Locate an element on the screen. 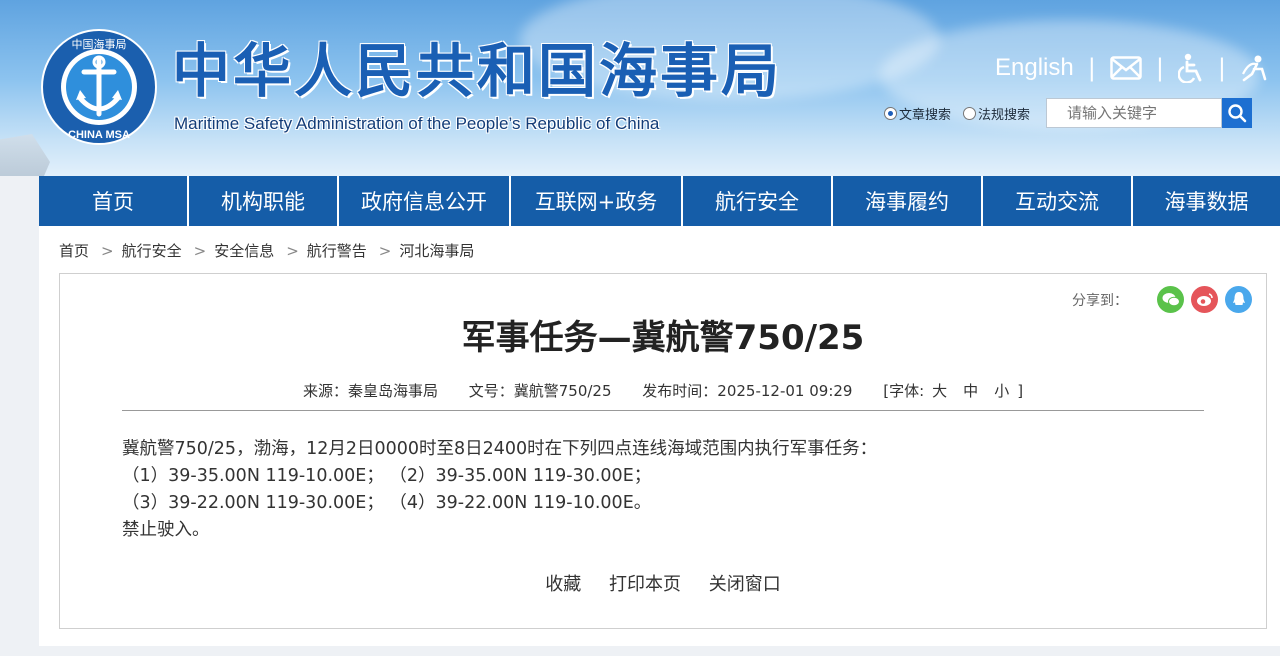 This screenshot has width=1280, height=656. breadcrumb-item: 安全信息 is located at coordinates (244, 250).